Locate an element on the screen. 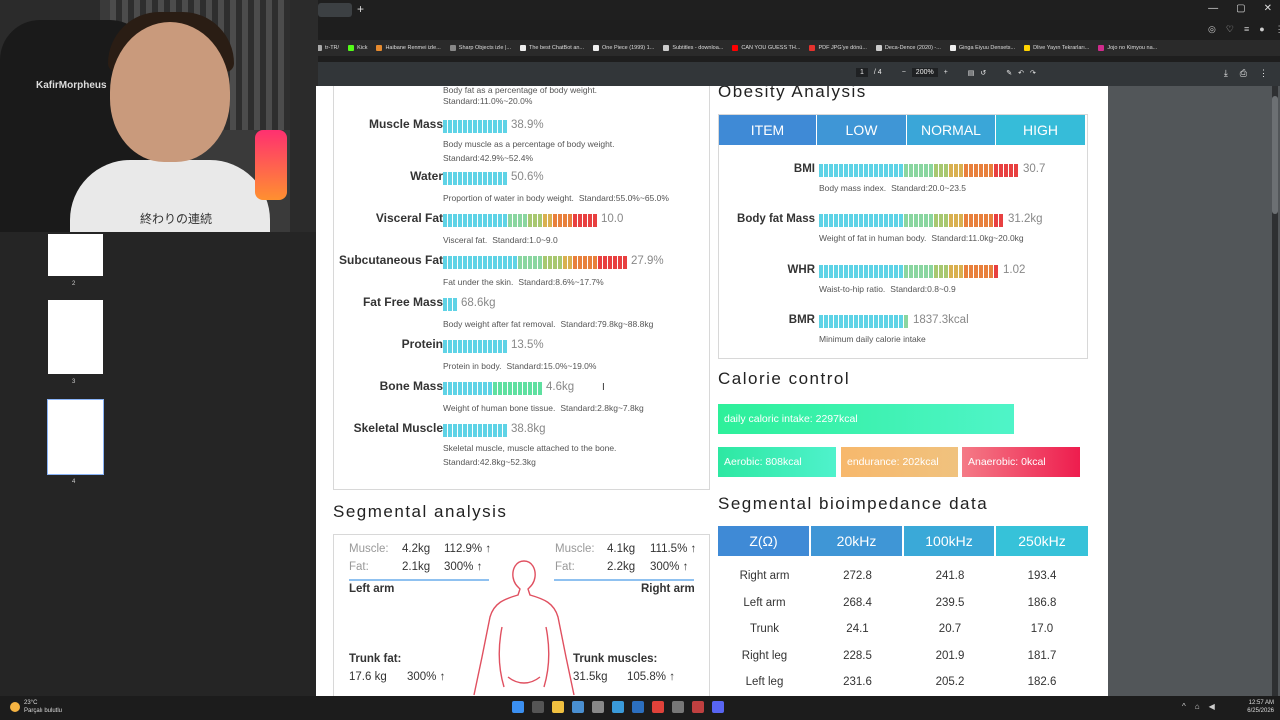 Image resolution: width=1280 pixels, height=720 pixels. calorie-title: Calorie control is located at coordinates (784, 378).